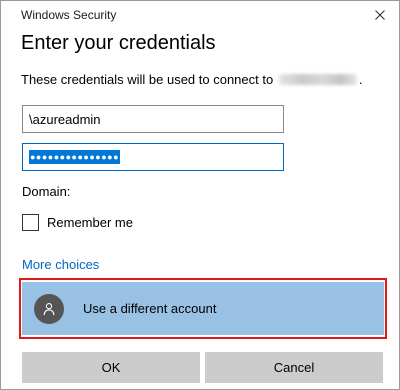 Image resolution: width=400 pixels, height=390 pixels. Describe the element at coordinates (294, 367) in the screenshot. I see `cancel-button: Cancel` at that location.